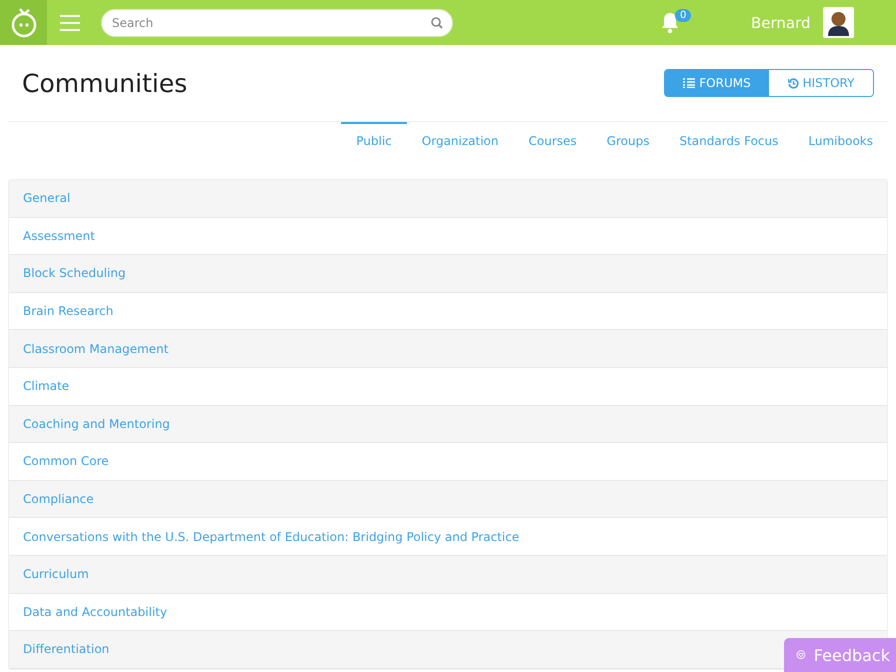  Describe the element at coordinates (448, 237) in the screenshot. I see `forum-row: Assessment` at that location.